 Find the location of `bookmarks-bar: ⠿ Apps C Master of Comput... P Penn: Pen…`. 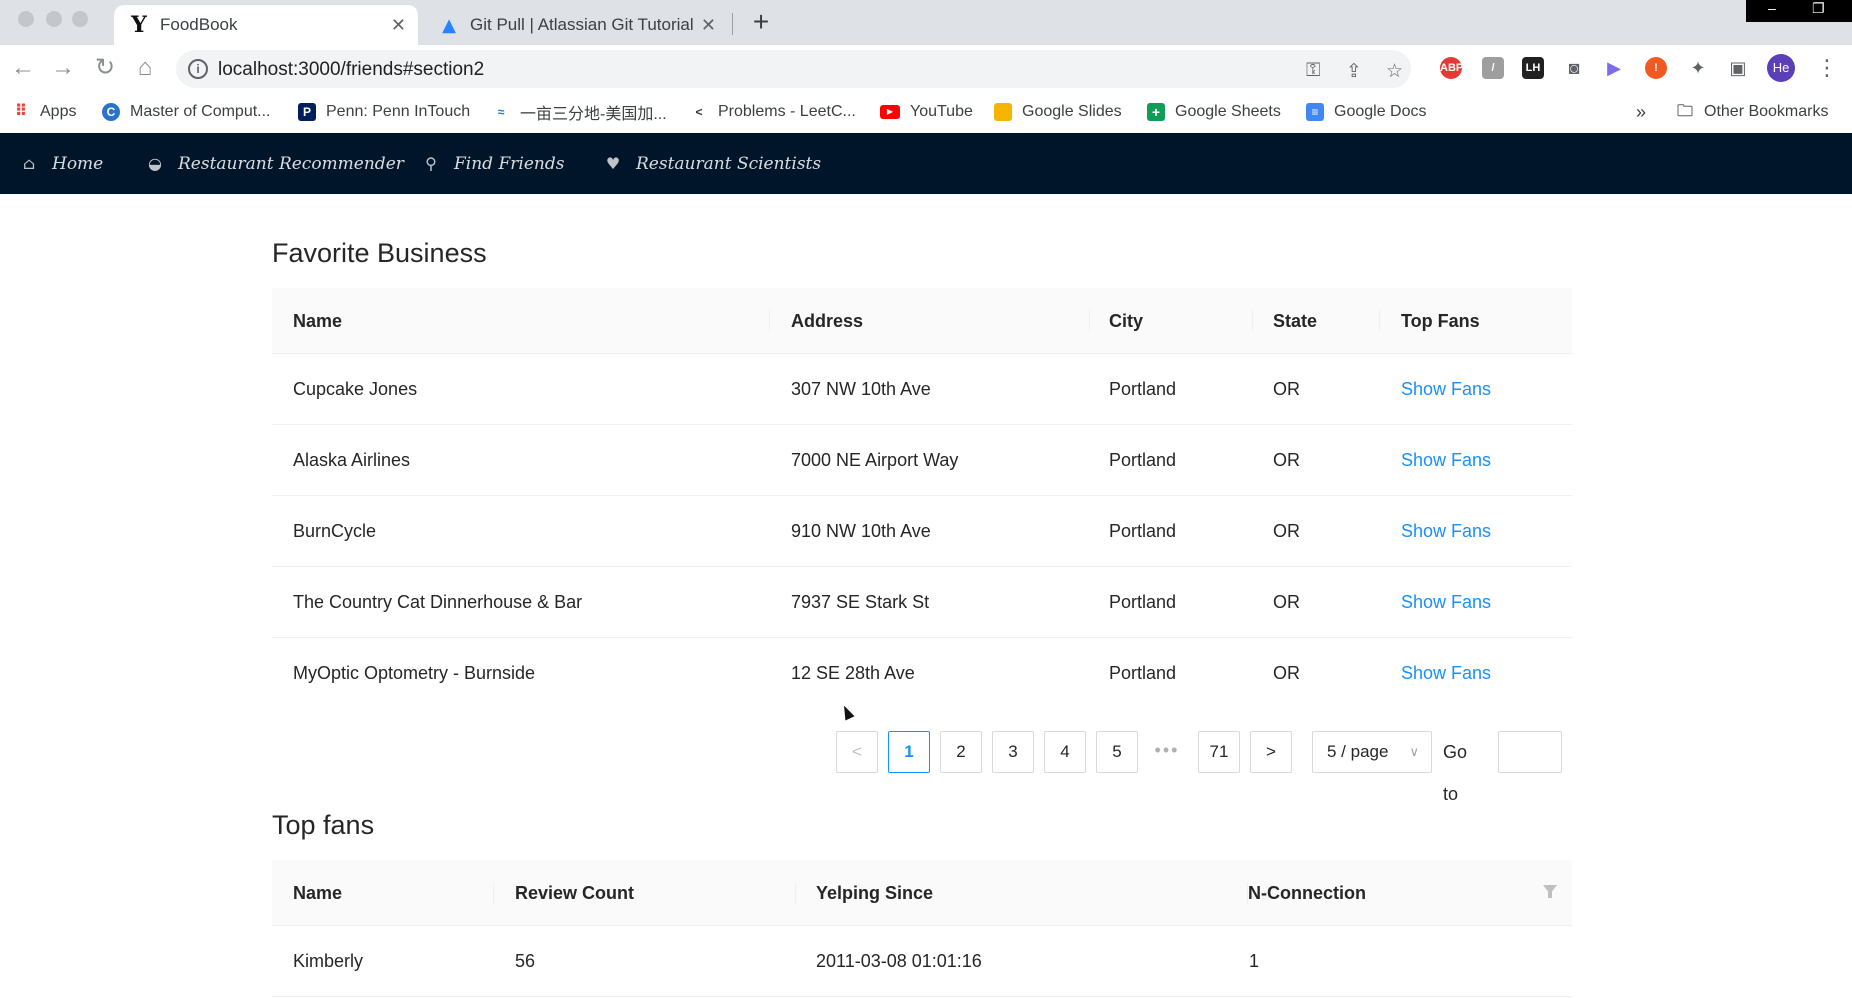

bookmarks-bar: ⠿ Apps C Master of Comput... P Penn: Pen… is located at coordinates (926, 112).